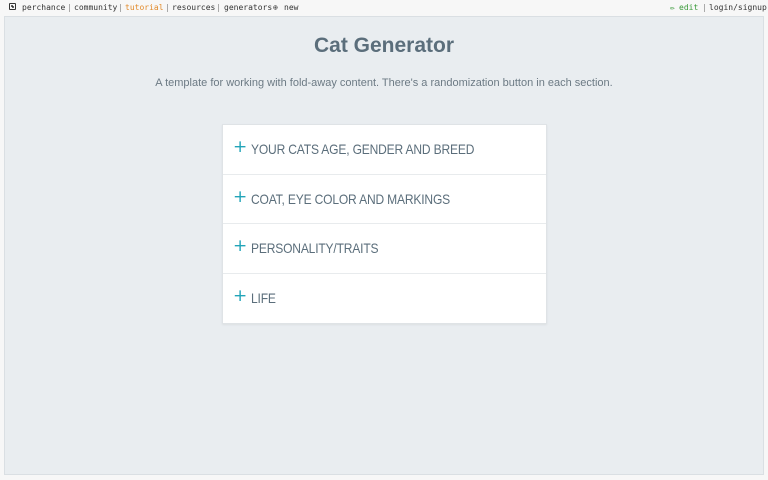  What do you see at coordinates (362, 149) in the screenshot?
I see `section-label: YOUR CATS AGE, GENDER AND BREED` at bounding box center [362, 149].